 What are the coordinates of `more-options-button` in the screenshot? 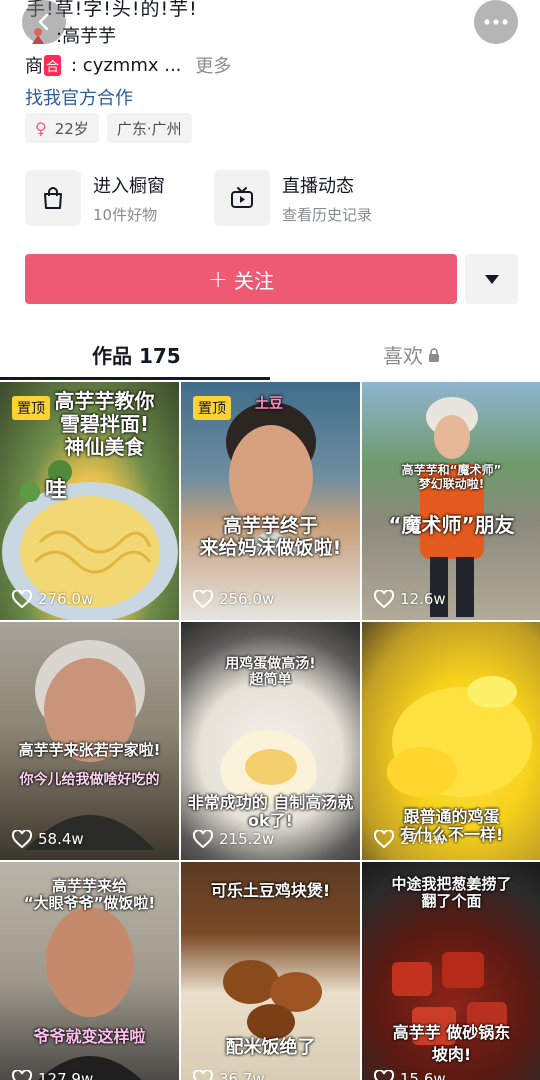 It's located at (496, 22).